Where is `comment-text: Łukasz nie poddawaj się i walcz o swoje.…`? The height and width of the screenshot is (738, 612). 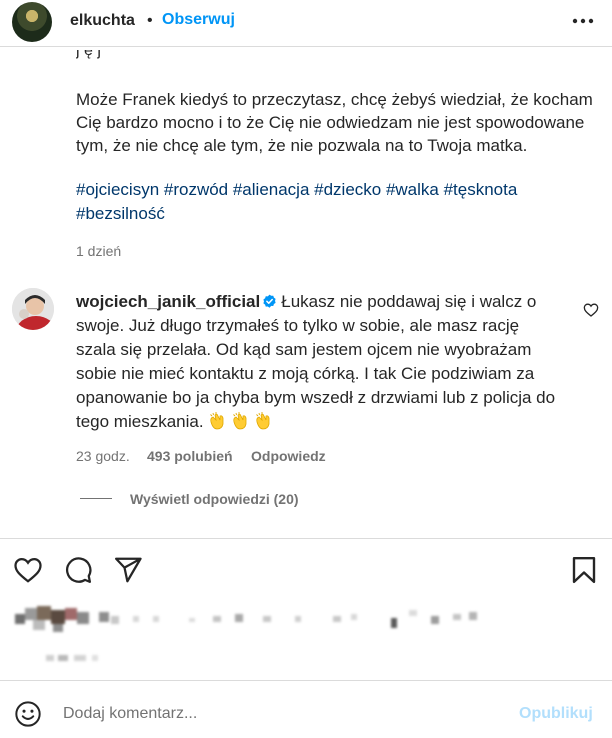
comment-text: Łukasz nie poddawaj się i walcz o swoje.… is located at coordinates (316, 361).